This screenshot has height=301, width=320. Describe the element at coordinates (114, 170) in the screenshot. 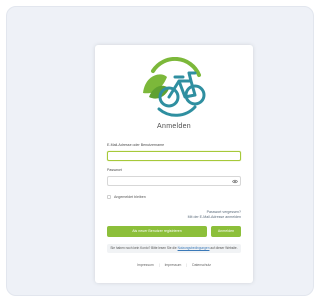

I see `password-label: Passwort` at that location.